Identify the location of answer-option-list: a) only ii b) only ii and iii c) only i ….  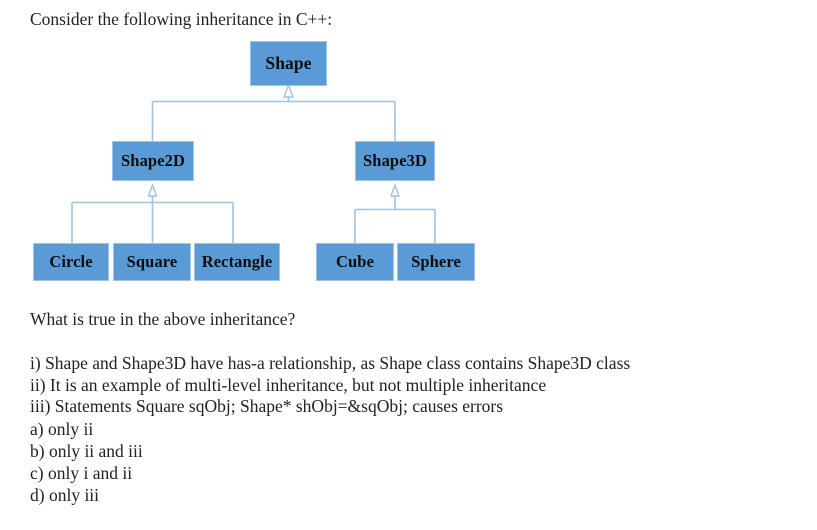
(86, 462).